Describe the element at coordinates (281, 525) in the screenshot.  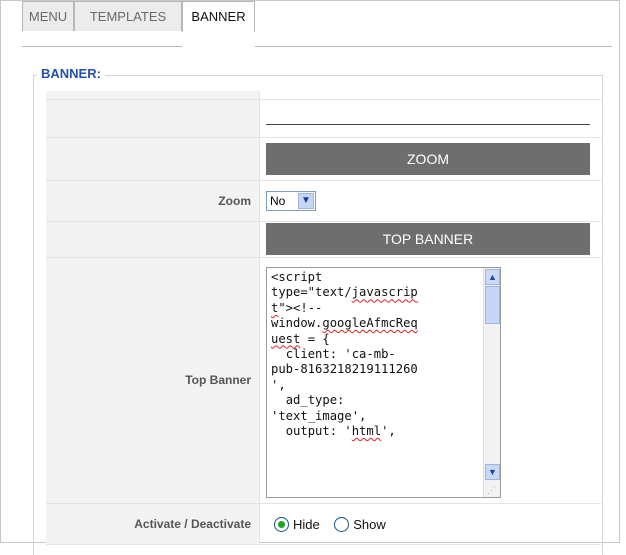
I see `radio-hide` at that location.